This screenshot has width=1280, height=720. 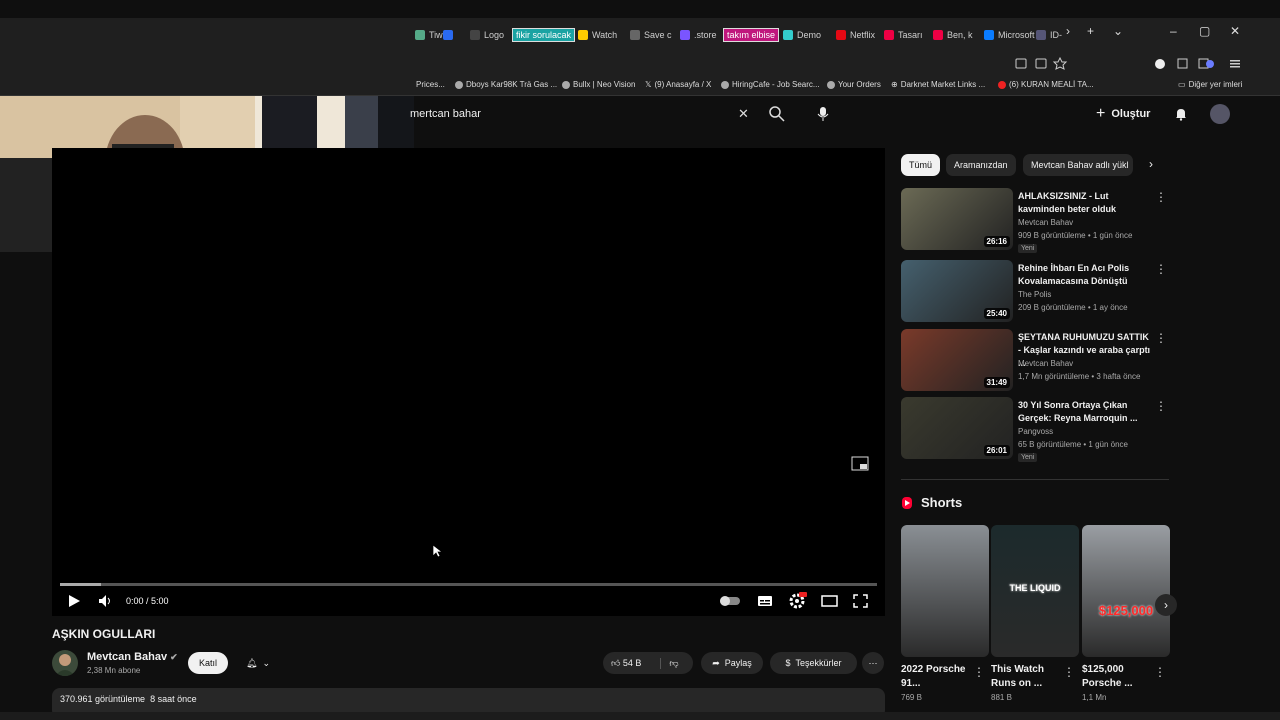 What do you see at coordinates (732, 663) in the screenshot?
I see `share-button: ➦ Paylaş` at bounding box center [732, 663].